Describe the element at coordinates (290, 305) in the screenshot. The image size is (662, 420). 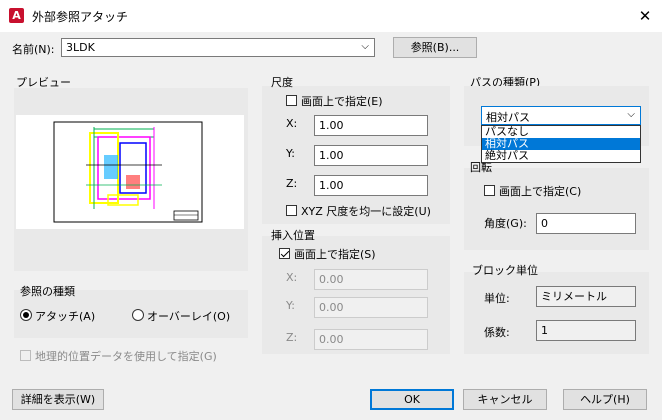
I see `insertion-y-label: Y:` at that location.